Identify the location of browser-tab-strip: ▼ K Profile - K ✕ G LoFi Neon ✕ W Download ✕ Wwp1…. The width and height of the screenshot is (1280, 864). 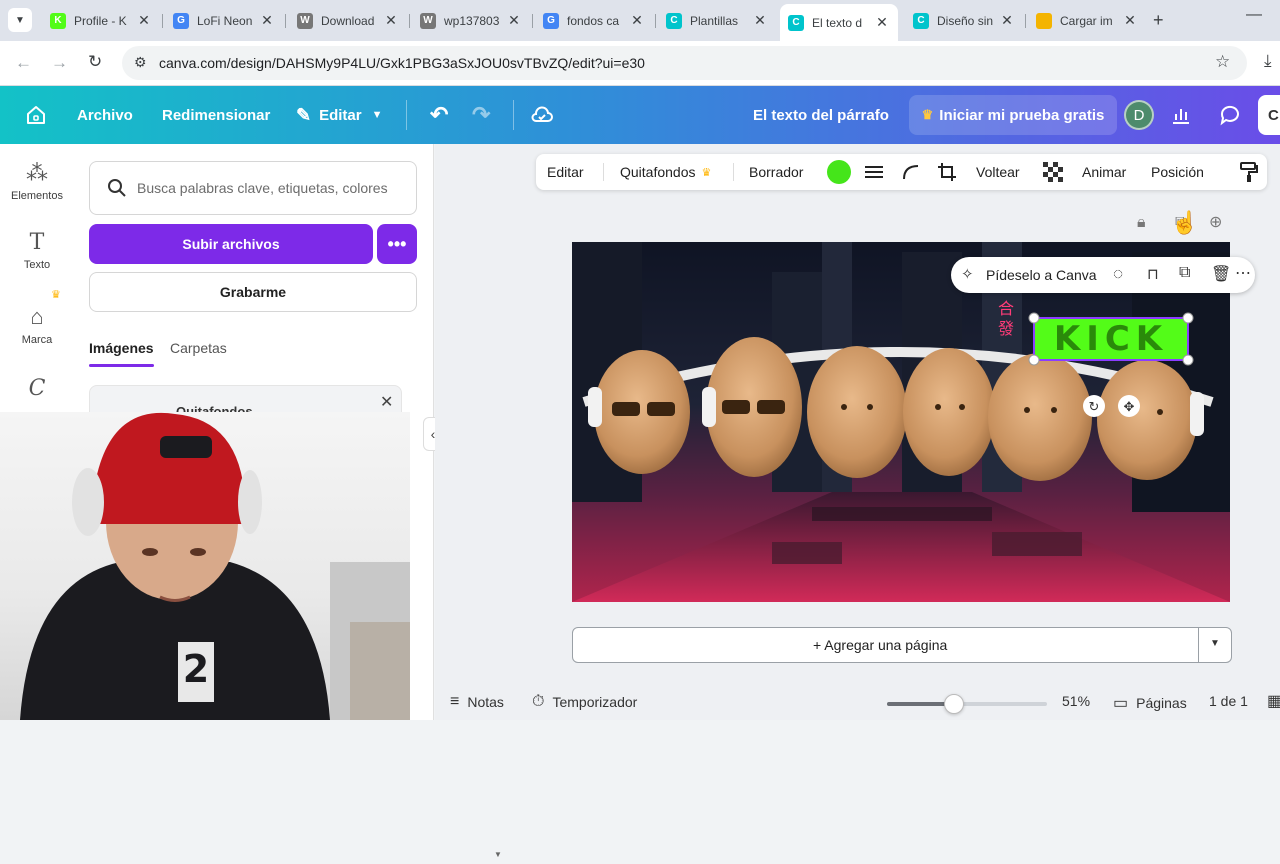
(640, 20).